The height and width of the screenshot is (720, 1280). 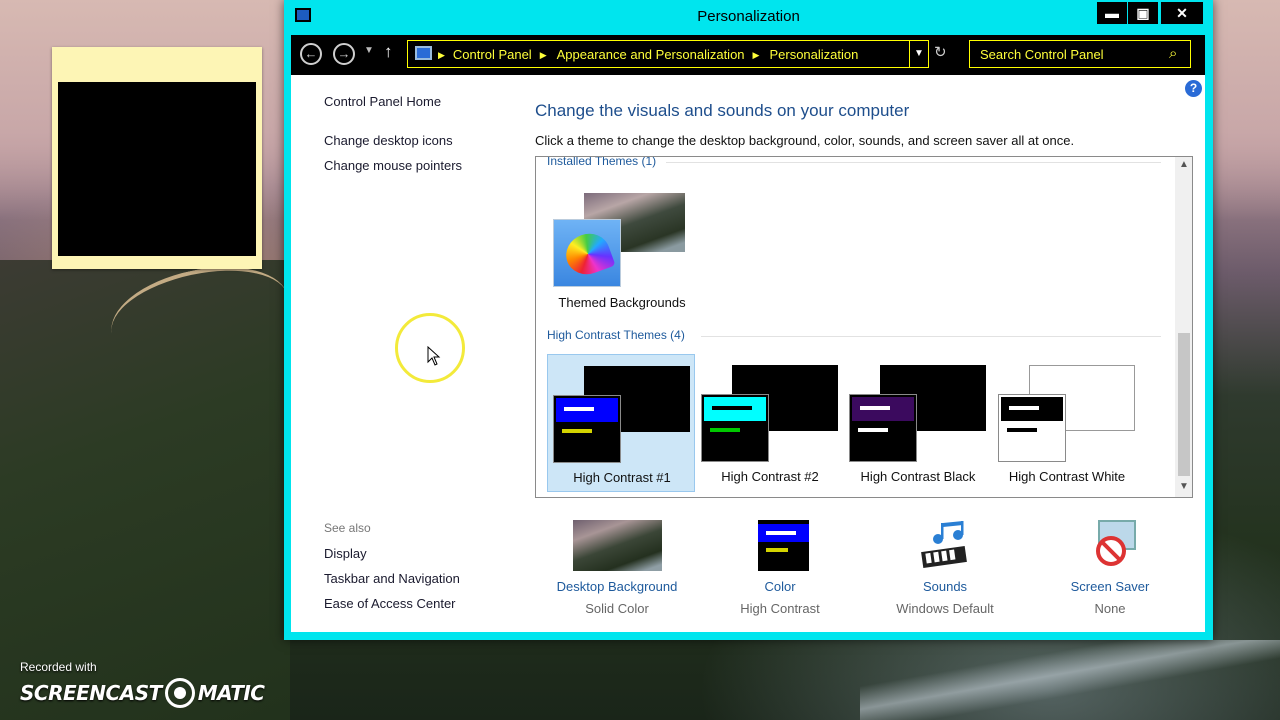 I want to click on watermark-brand: SCREENCAST MATIC, so click(x=142, y=693).